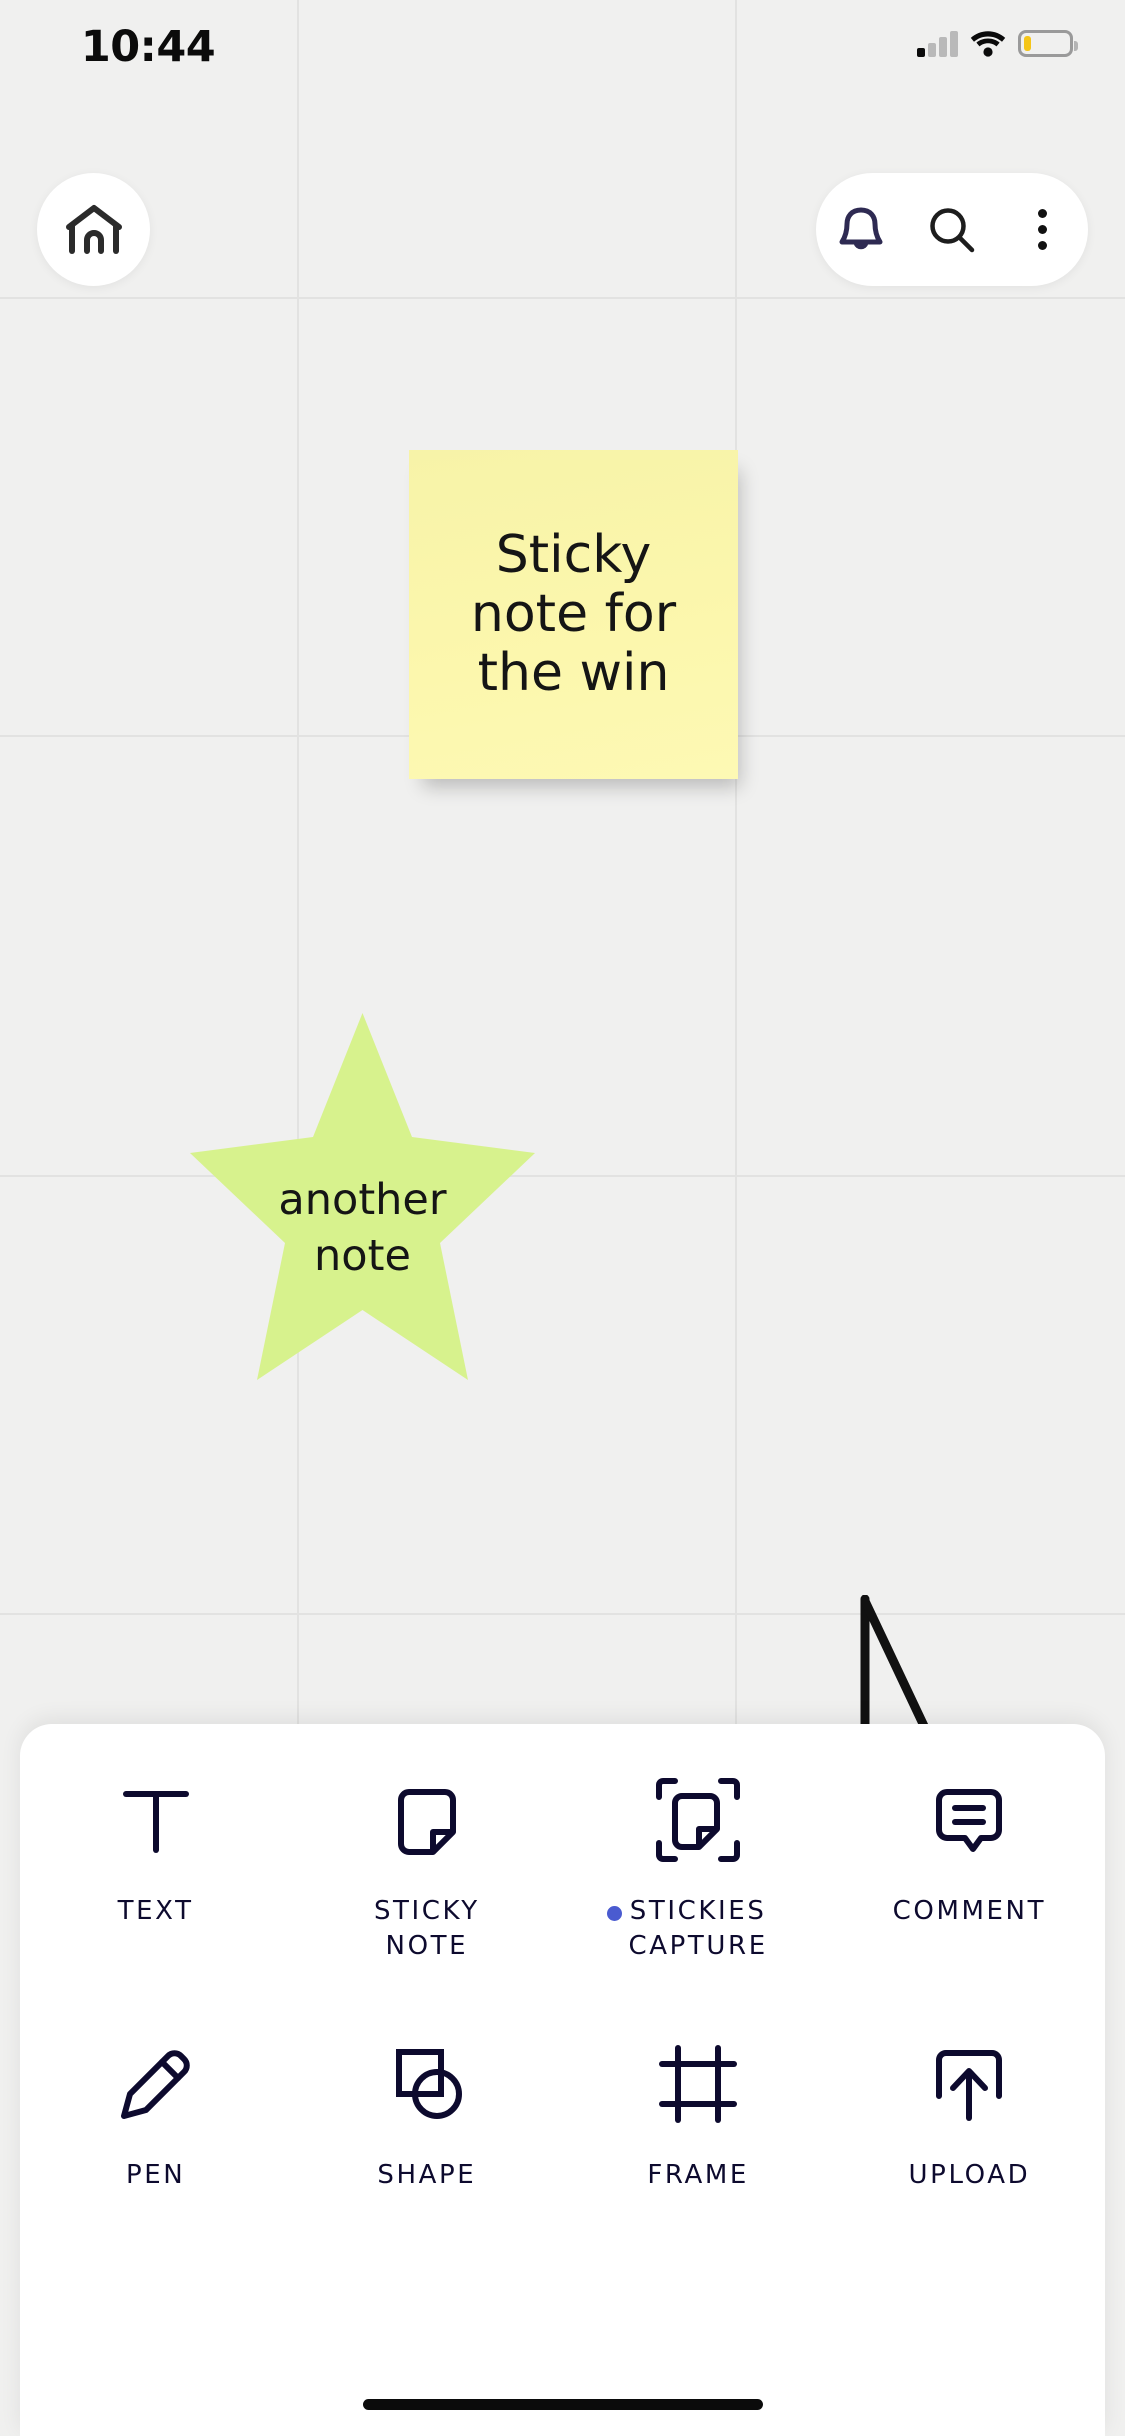 The width and height of the screenshot is (1125, 2436). What do you see at coordinates (920, 1670) in the screenshot?
I see `ink-stroke-drawing` at bounding box center [920, 1670].